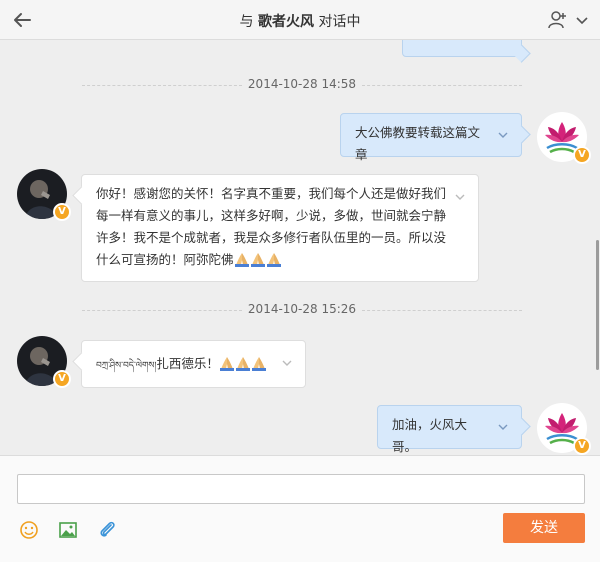  Describe the element at coordinates (339, 22) in the screenshot. I see `title-suffix: 对话中` at that location.